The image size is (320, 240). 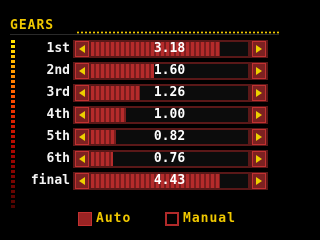 I want to click on gear-ratio-value: 3.18, so click(x=169, y=48).